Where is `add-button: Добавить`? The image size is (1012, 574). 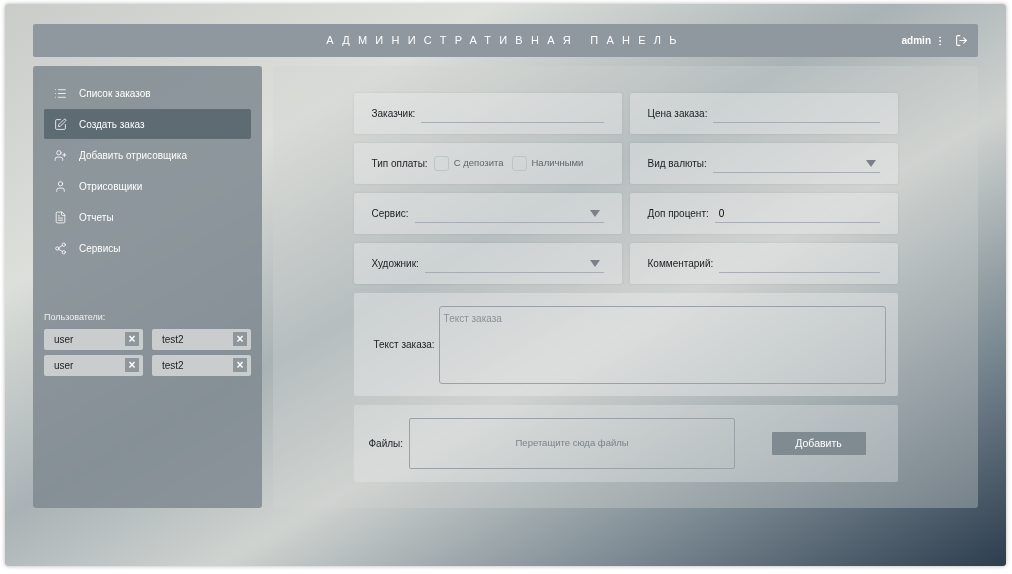
add-button: Добавить is located at coordinates (818, 443).